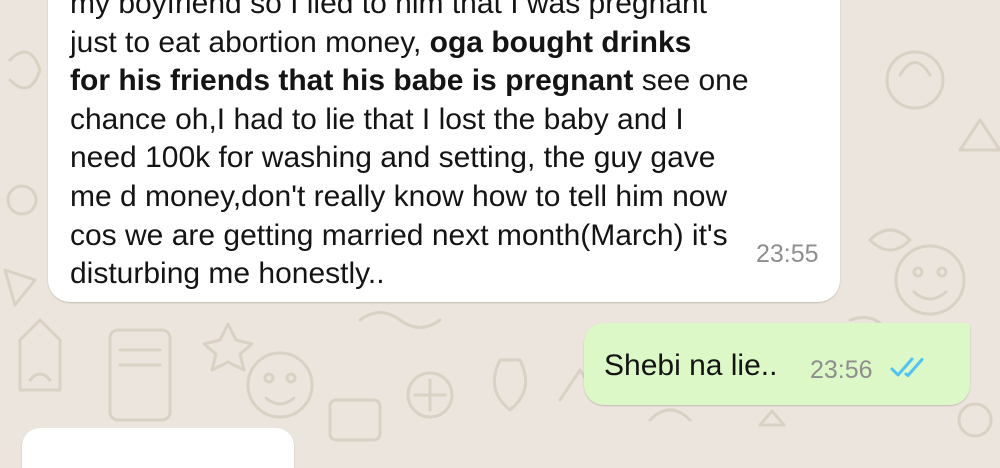 This screenshot has height=468, width=1000. What do you see at coordinates (907, 367) in the screenshot?
I see `double-check-icon` at bounding box center [907, 367].